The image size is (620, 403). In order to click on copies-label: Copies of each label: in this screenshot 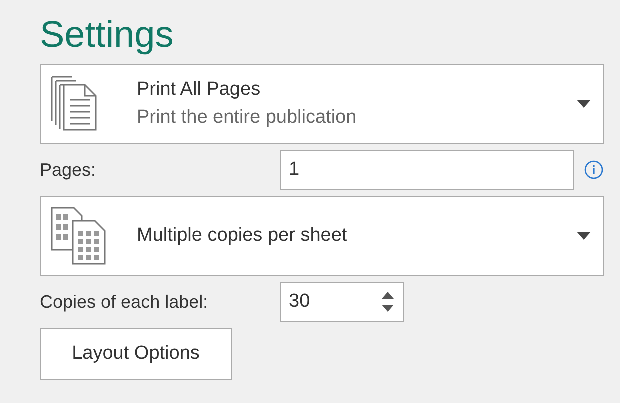, I will do `click(125, 302)`.